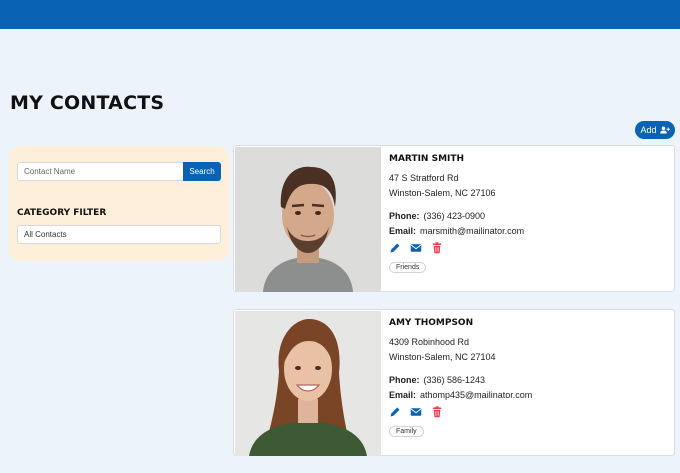  What do you see at coordinates (529, 231) in the screenshot?
I see `contact-email-row: Email: marsmith@mailinator.com` at bounding box center [529, 231].